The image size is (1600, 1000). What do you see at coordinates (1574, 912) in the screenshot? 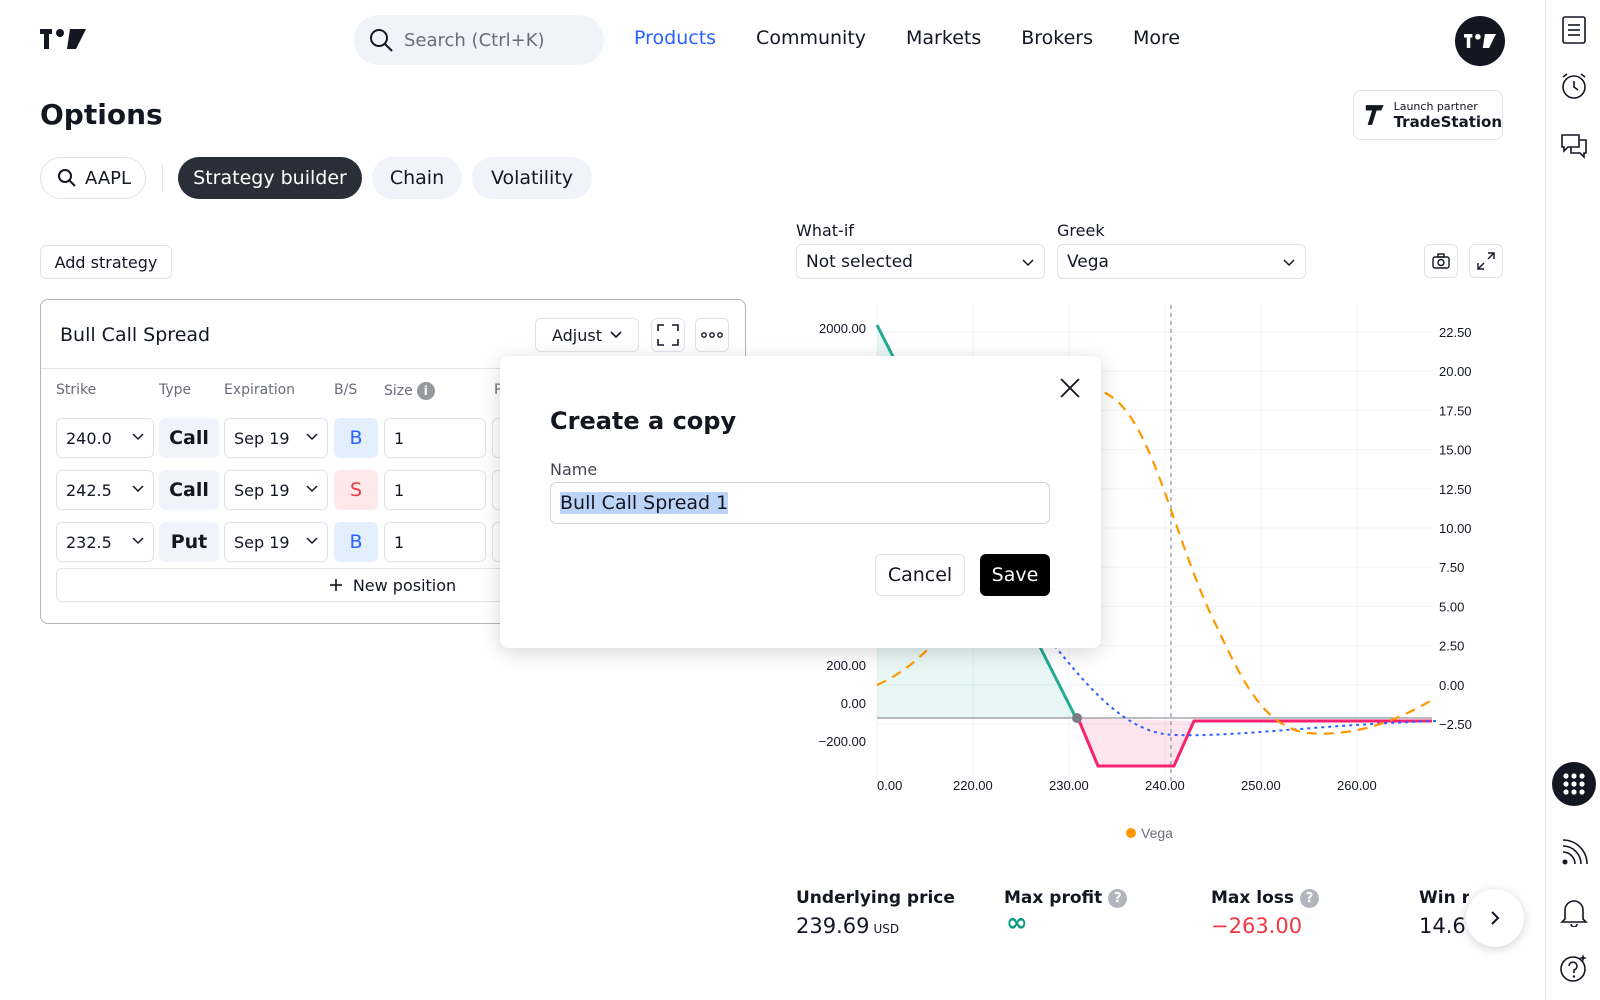
I see `notifications-bell-icon` at bounding box center [1574, 912].